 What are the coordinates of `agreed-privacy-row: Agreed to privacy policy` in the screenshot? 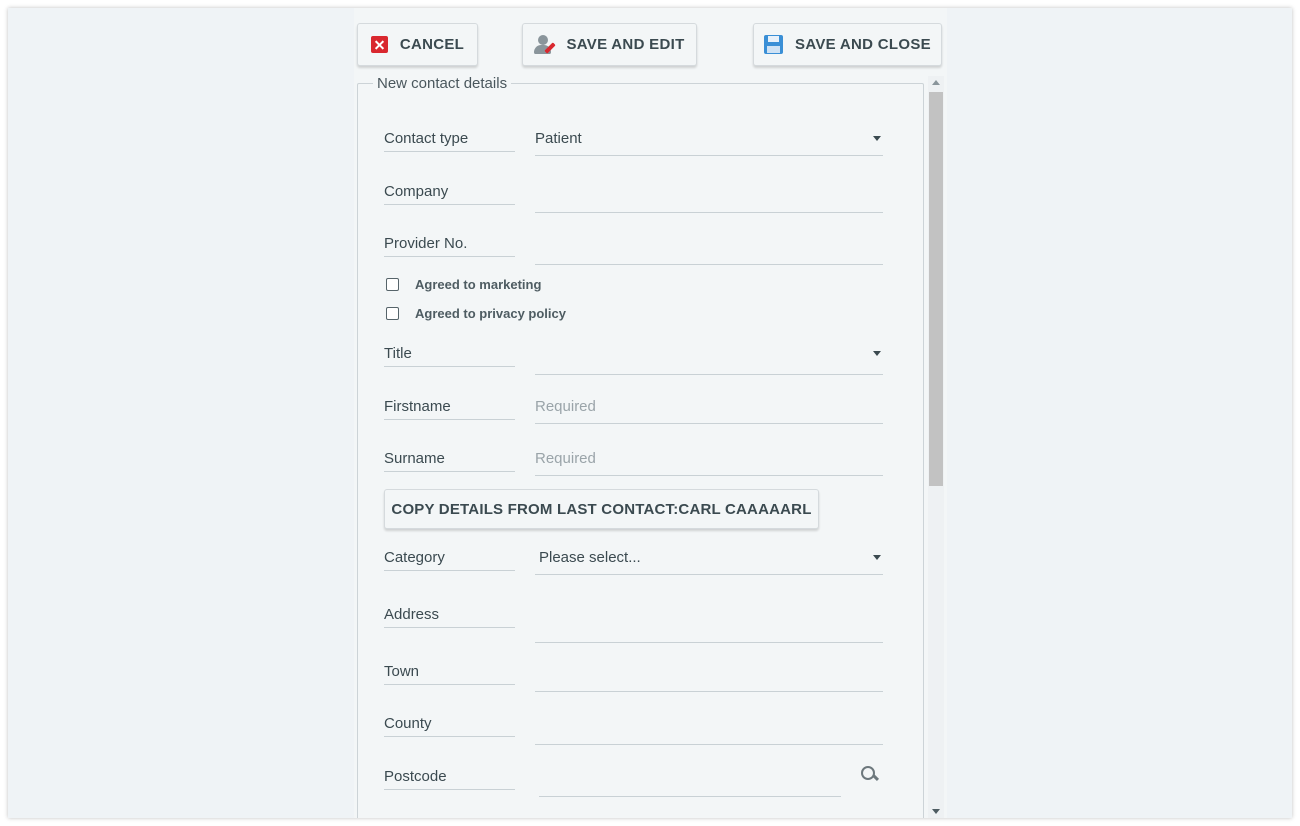 It's located at (476, 313).